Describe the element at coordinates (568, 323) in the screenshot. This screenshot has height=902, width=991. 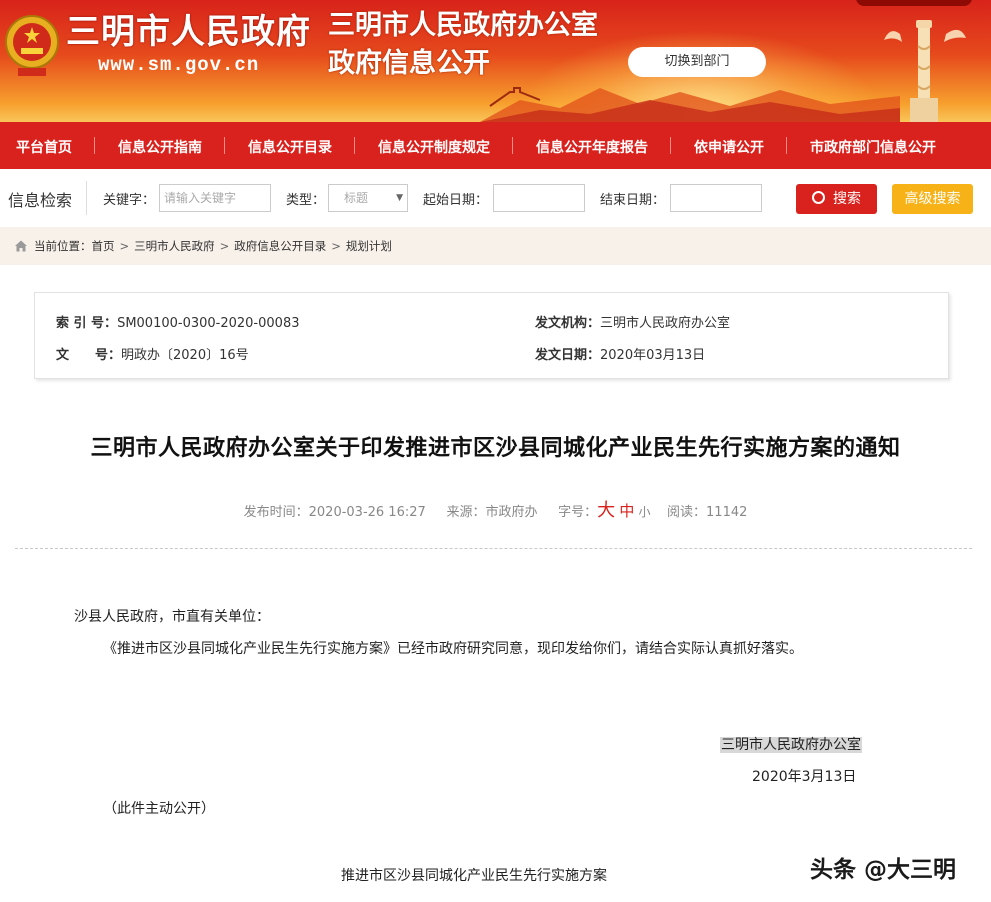
I see `issuing-agency-label: 发文机构：` at that location.